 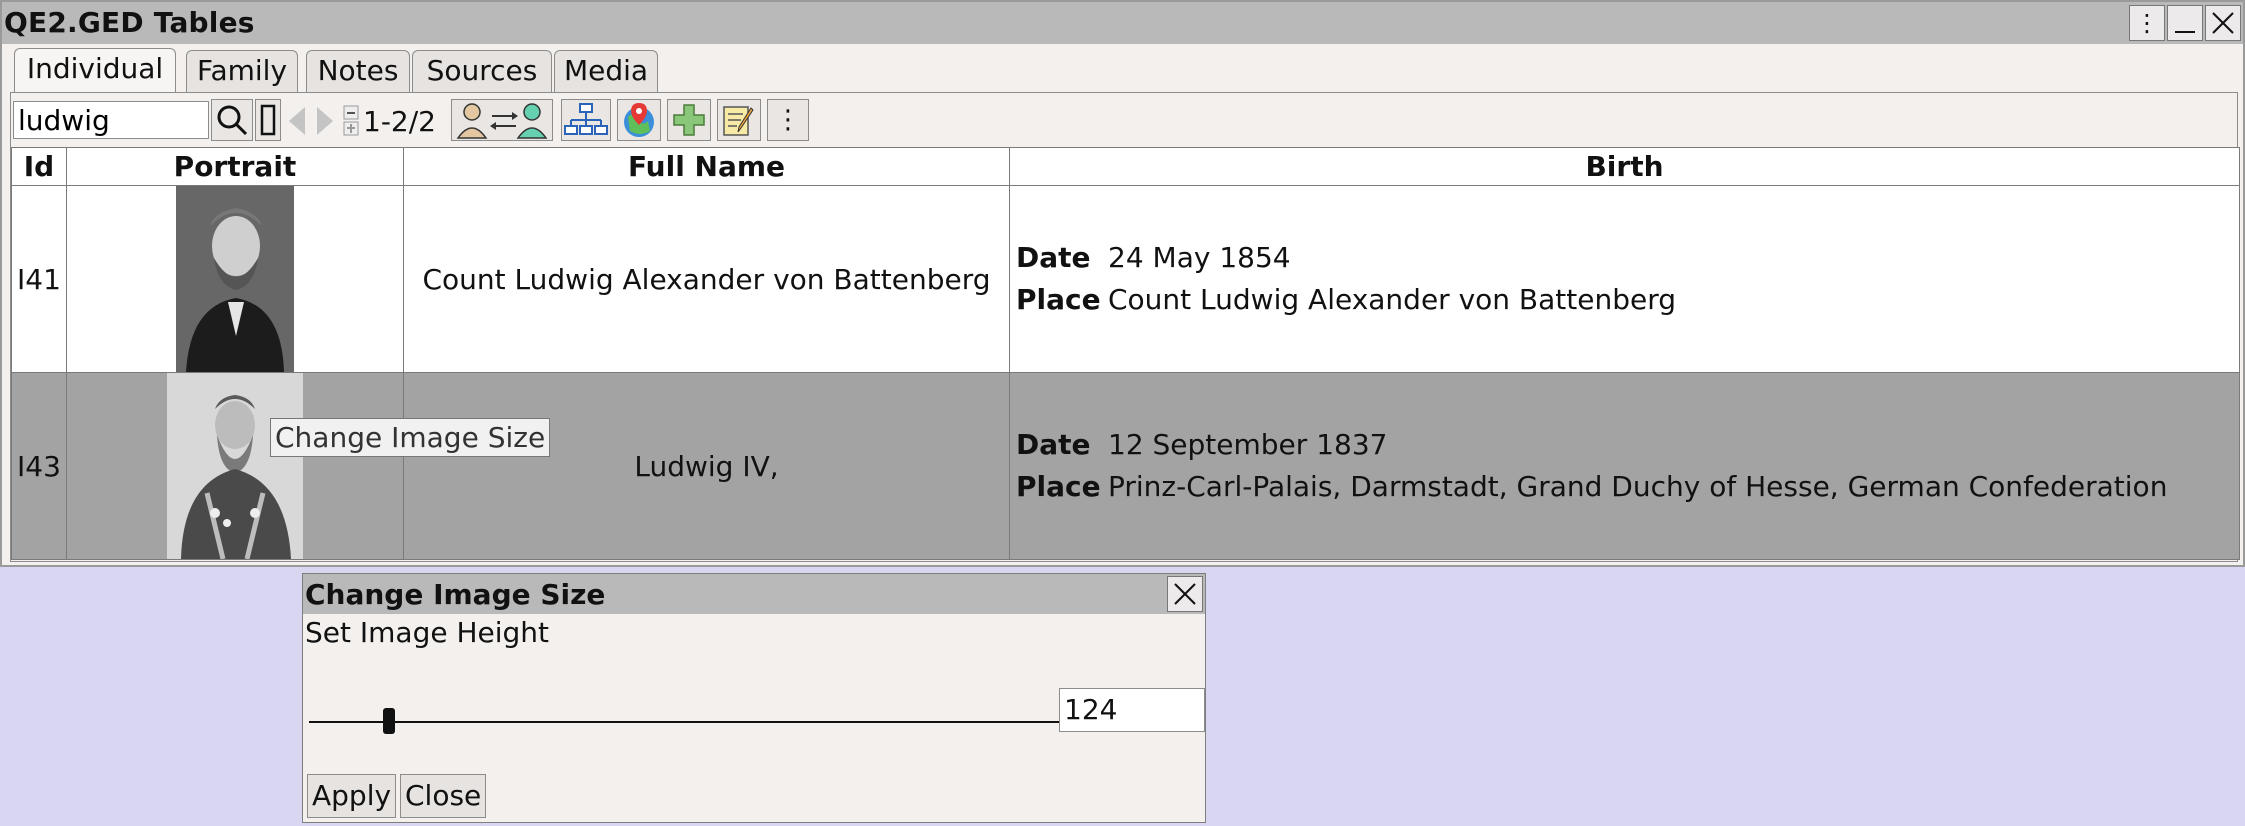 I want to click on prev-icon, so click(x=297, y=121).